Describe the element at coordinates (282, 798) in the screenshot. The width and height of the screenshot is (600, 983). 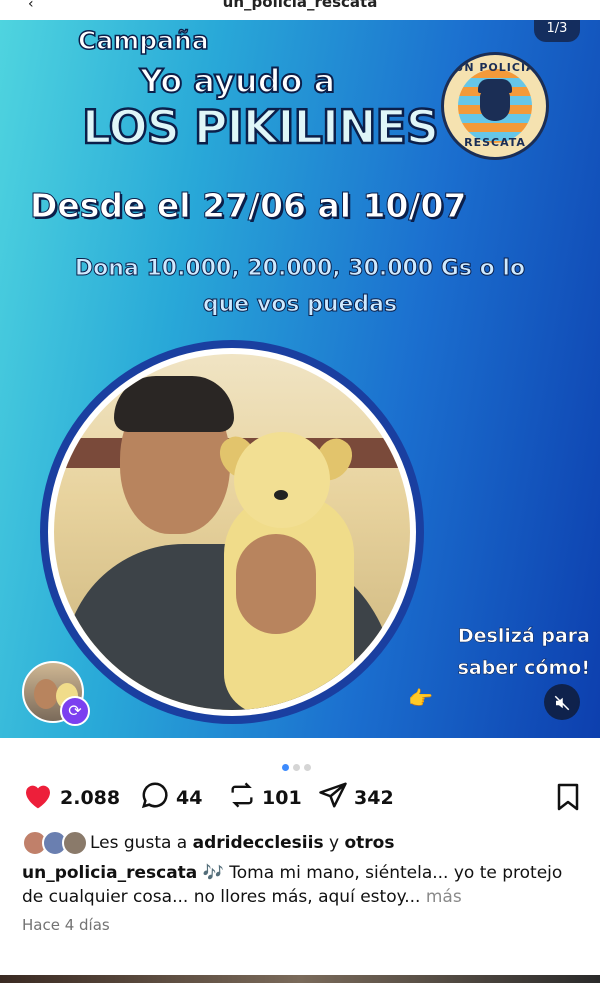
I see `repost-count: 101` at that location.